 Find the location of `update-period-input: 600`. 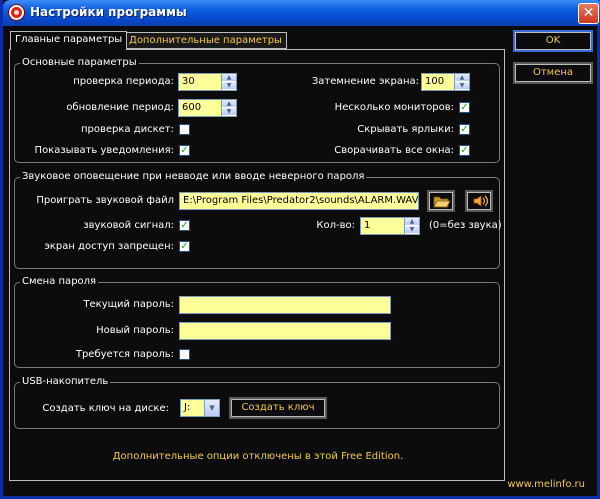

update-period-input: 600 is located at coordinates (200, 108).